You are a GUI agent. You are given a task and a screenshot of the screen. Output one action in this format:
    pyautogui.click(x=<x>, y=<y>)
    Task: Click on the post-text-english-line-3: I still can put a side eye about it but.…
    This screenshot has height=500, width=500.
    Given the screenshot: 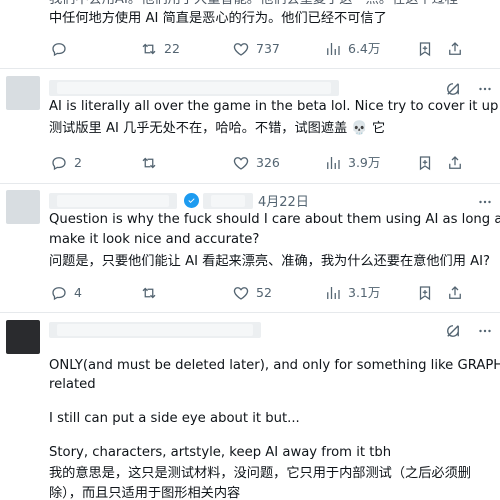 What is the action you would take?
    pyautogui.click(x=174, y=418)
    